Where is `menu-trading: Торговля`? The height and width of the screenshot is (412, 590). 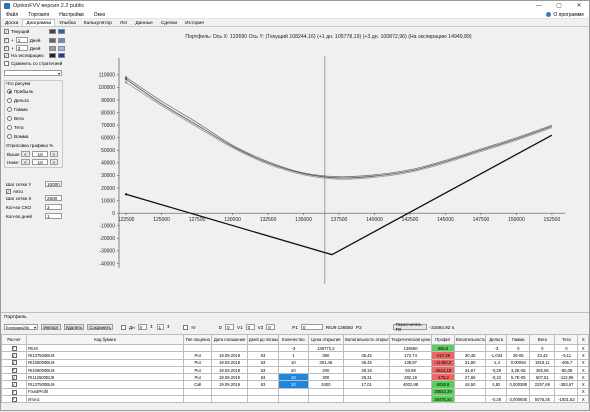
menu-trading: Торговля is located at coordinates (38, 15).